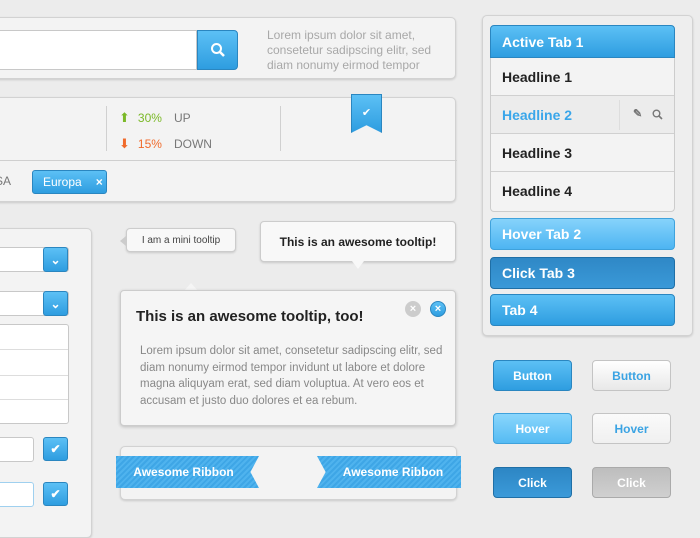 This screenshot has width=700, height=538. What do you see at coordinates (149, 144) in the screenshot?
I see `stat-down-value: 15%` at bounding box center [149, 144].